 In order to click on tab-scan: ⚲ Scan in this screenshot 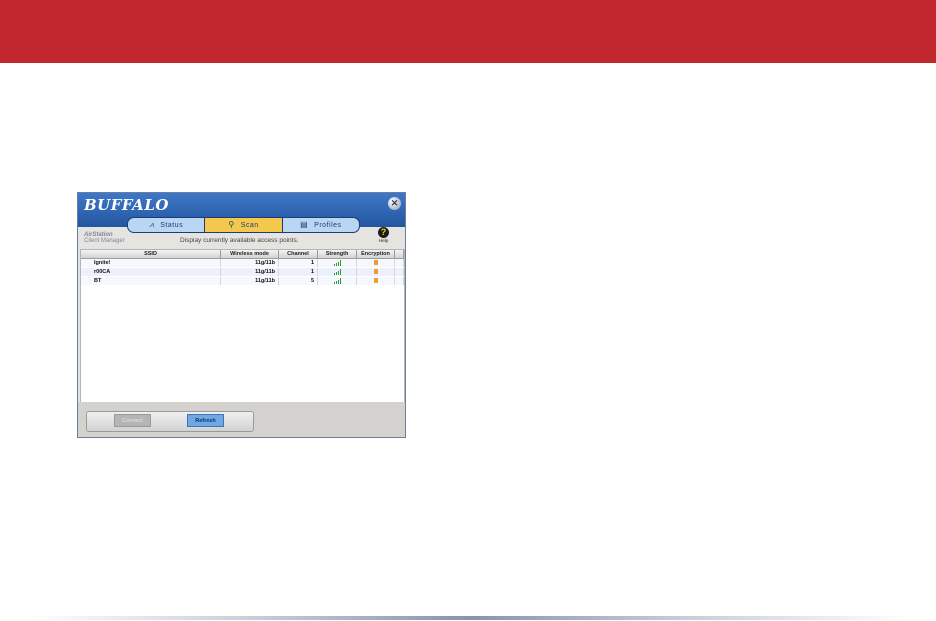, I will do `click(243, 225)`.